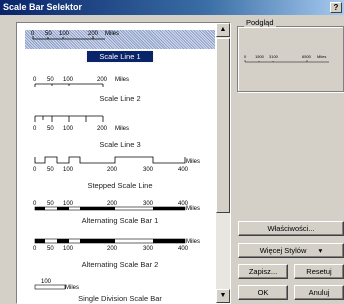 The width and height of the screenshot is (344, 304). I want to click on item-label: Stepped Scale Line, so click(120, 185).